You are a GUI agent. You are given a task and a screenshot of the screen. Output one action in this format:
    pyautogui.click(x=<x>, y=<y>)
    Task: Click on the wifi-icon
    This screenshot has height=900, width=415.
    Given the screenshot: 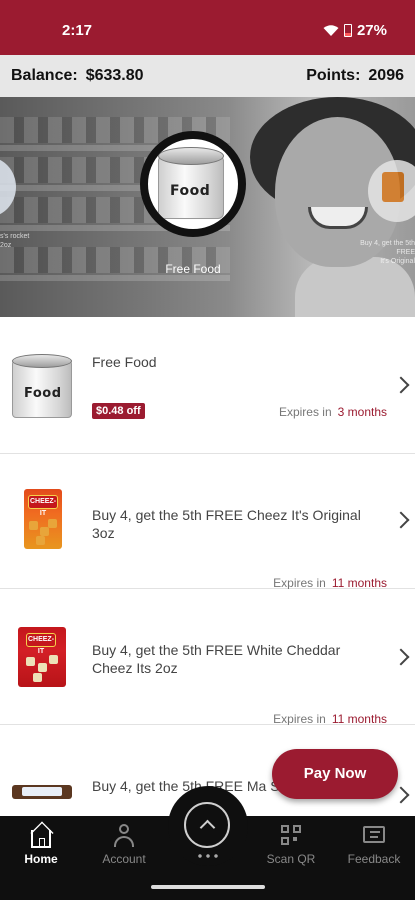 What is the action you would take?
    pyautogui.click(x=331, y=30)
    